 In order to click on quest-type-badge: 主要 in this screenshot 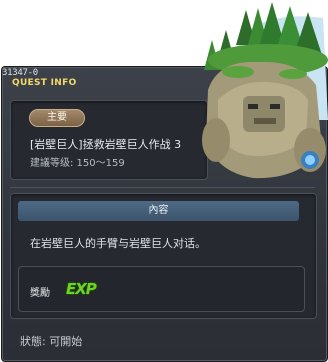, I will do `click(57, 118)`.